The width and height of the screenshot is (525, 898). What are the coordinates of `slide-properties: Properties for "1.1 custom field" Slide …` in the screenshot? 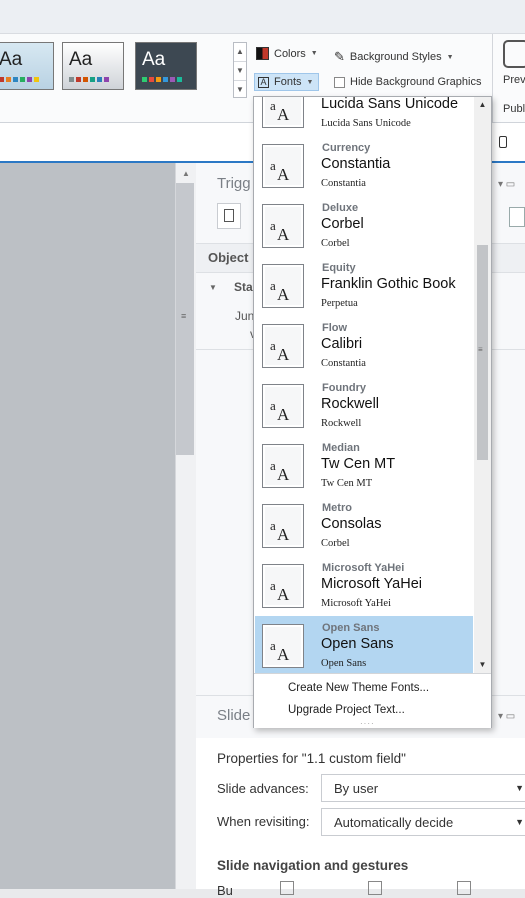 It's located at (360, 818).